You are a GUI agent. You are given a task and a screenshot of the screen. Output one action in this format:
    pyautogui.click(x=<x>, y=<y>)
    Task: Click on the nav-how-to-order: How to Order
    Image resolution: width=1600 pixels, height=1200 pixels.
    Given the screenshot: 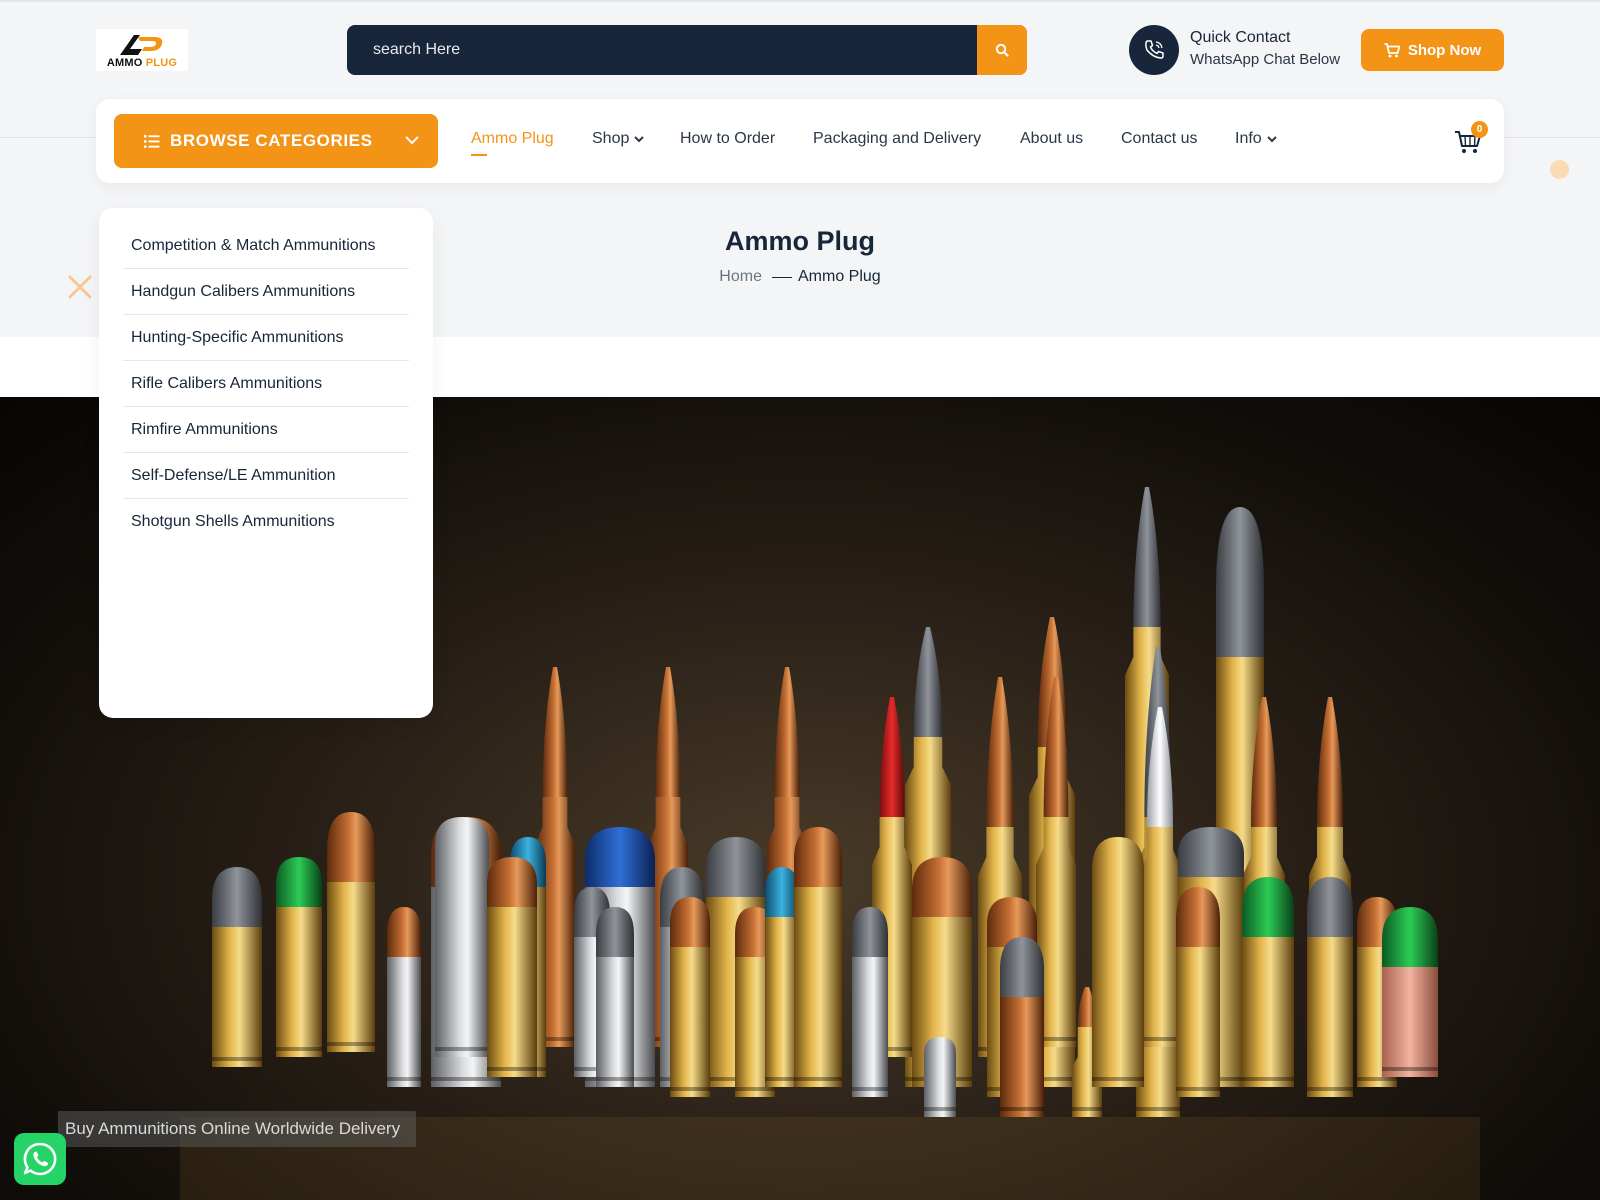 What is the action you would take?
    pyautogui.click(x=727, y=139)
    